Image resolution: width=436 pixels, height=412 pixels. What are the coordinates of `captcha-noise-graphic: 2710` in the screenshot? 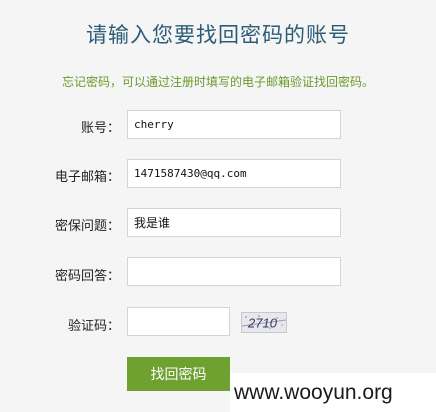 It's located at (264, 322).